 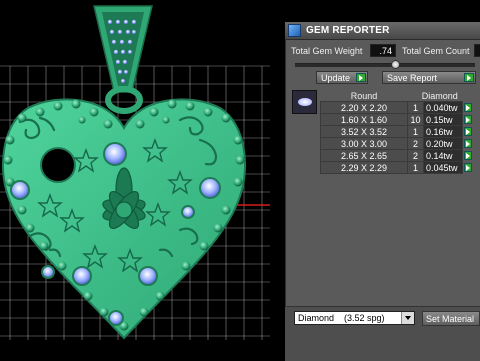 I want to click on total-weight-value: .74, so click(x=383, y=50).